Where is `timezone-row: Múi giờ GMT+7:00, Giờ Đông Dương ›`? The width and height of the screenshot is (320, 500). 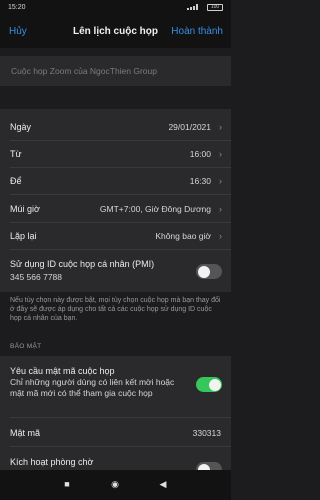 timezone-row: Múi giờ GMT+7:00, Giờ Đông Dương › is located at coordinates (115, 209).